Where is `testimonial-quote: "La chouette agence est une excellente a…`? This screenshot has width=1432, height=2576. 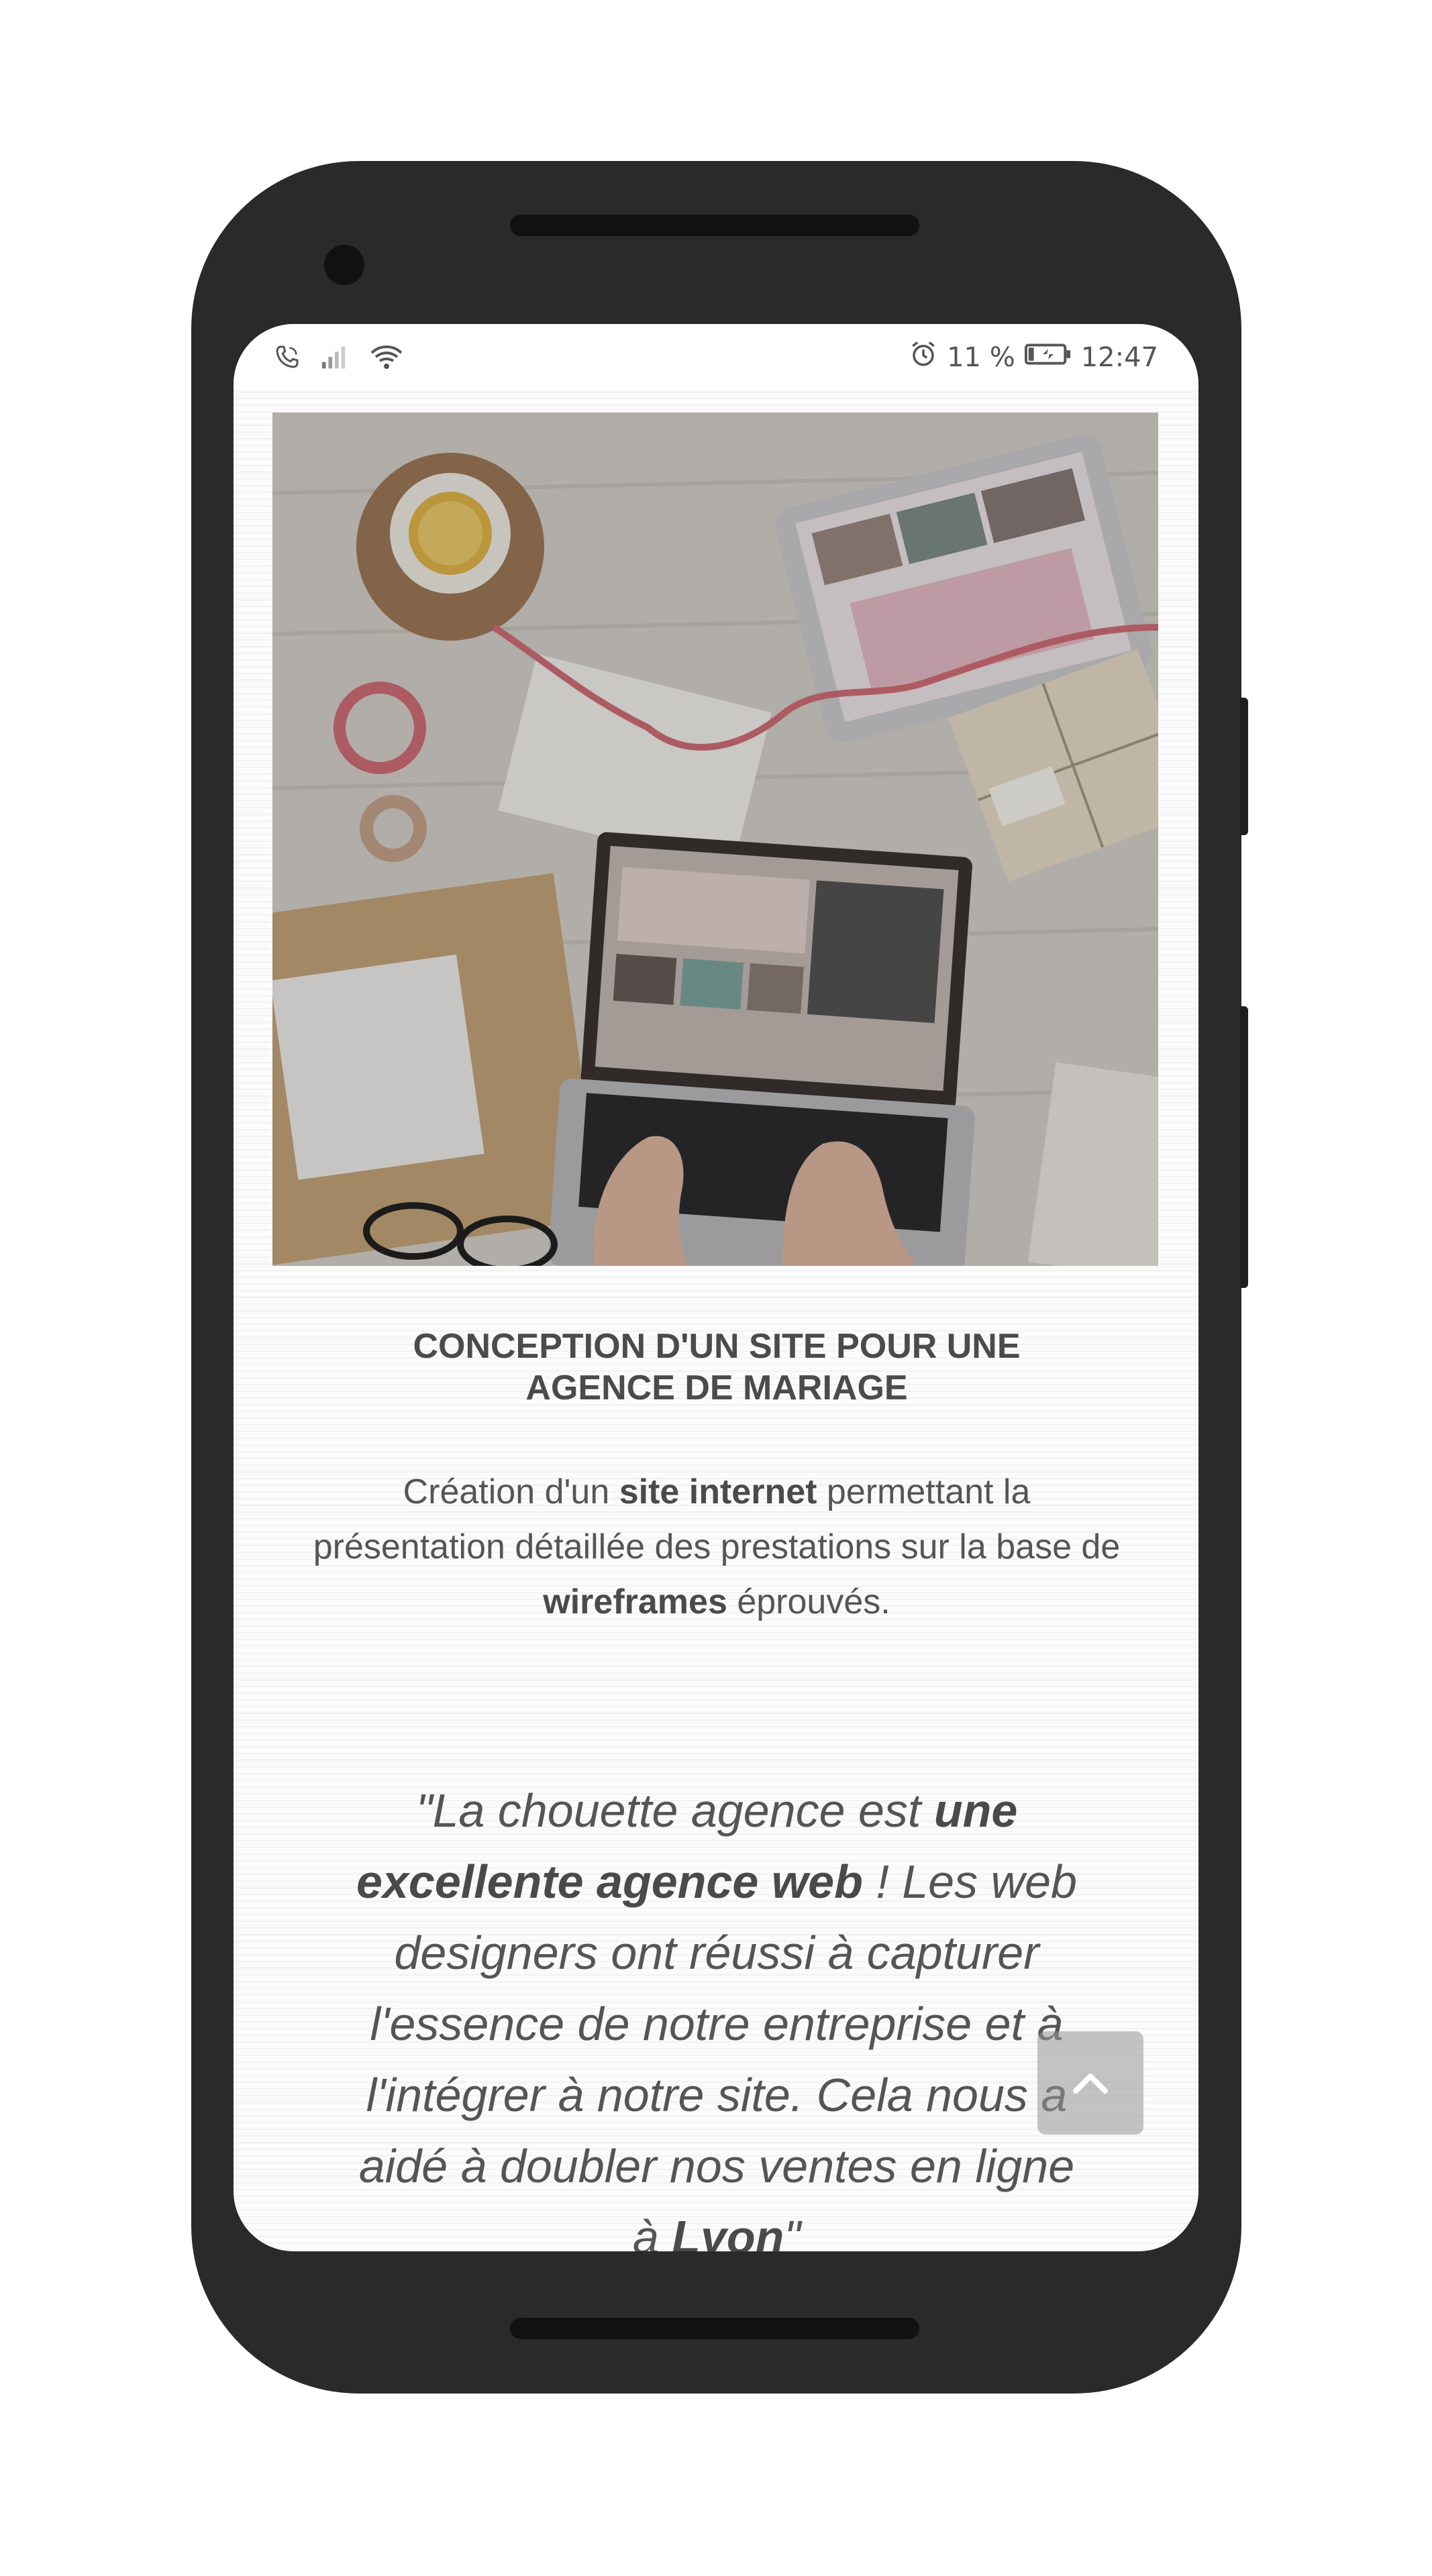
testimonial-quote: "La chouette agence est une excellente a… is located at coordinates (716, 2013).